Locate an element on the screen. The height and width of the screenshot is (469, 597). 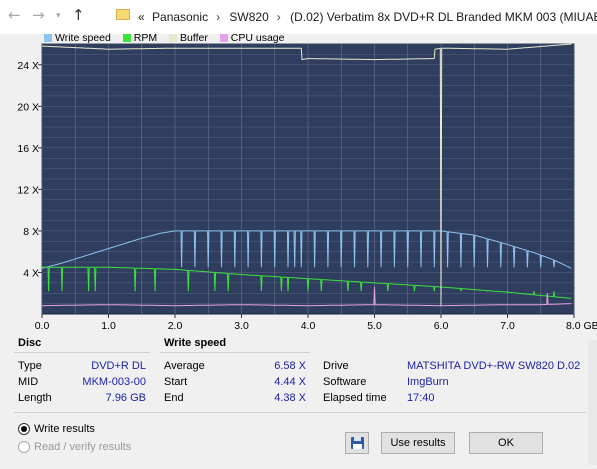
ok-button: OK is located at coordinates (506, 443).